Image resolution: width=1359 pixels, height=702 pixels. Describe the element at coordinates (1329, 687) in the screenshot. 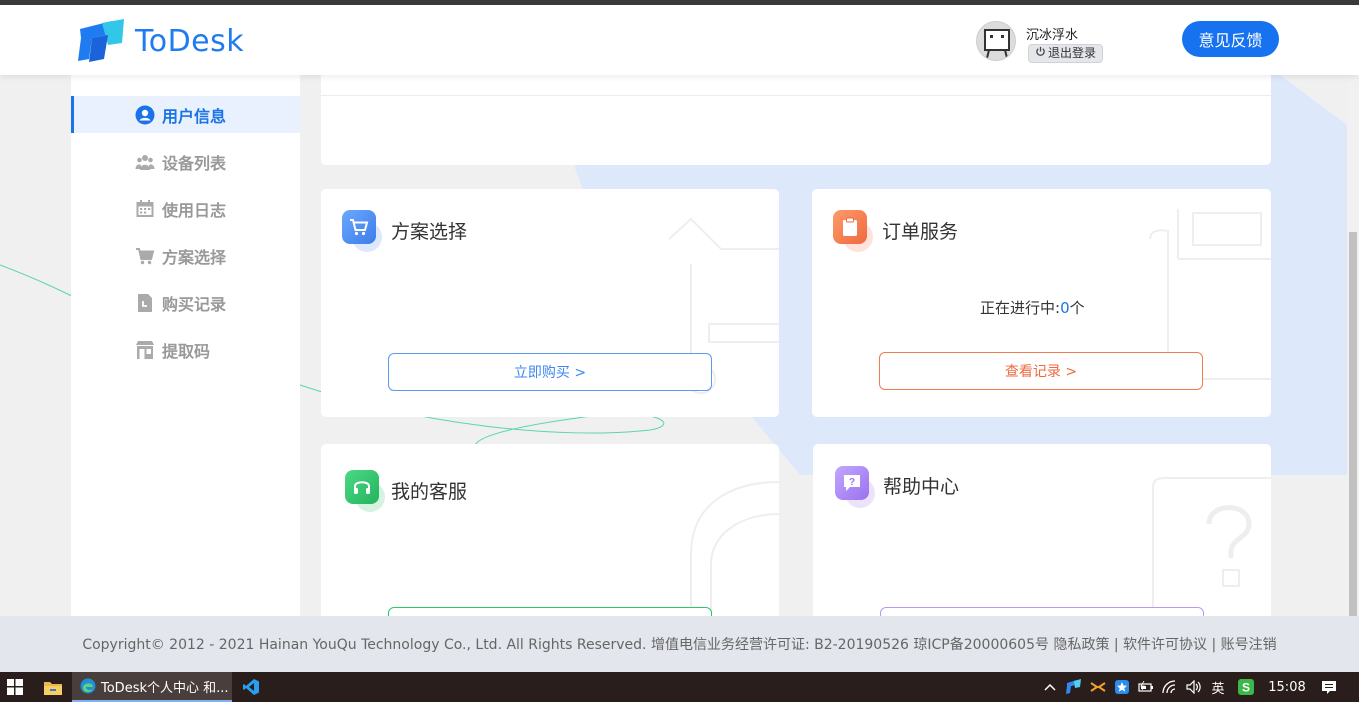

I see `notification-center-icon` at that location.